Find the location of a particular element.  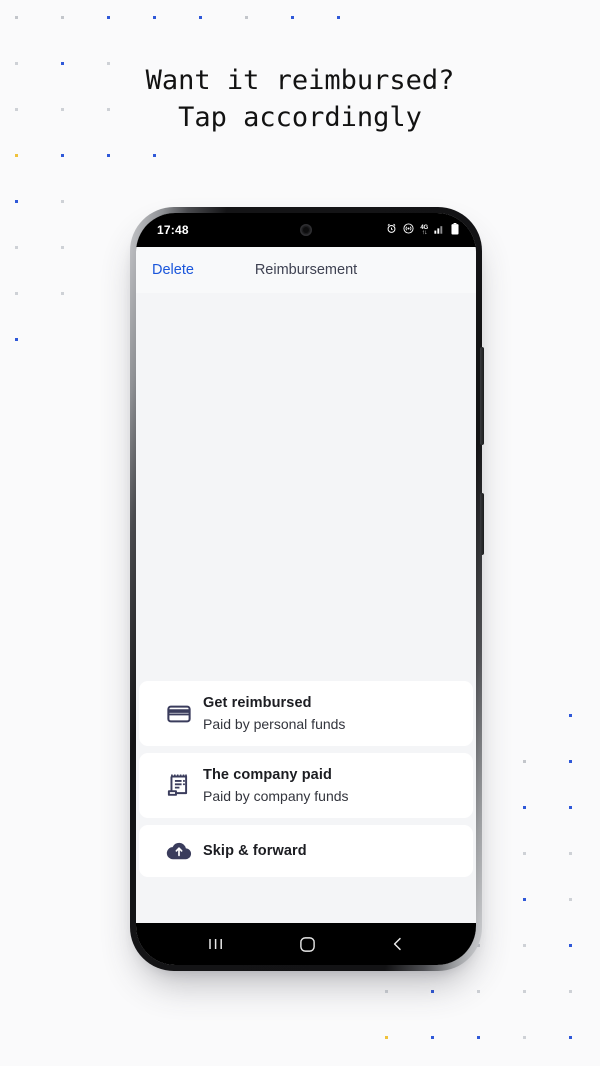

credit-card-icon is located at coordinates (179, 714).